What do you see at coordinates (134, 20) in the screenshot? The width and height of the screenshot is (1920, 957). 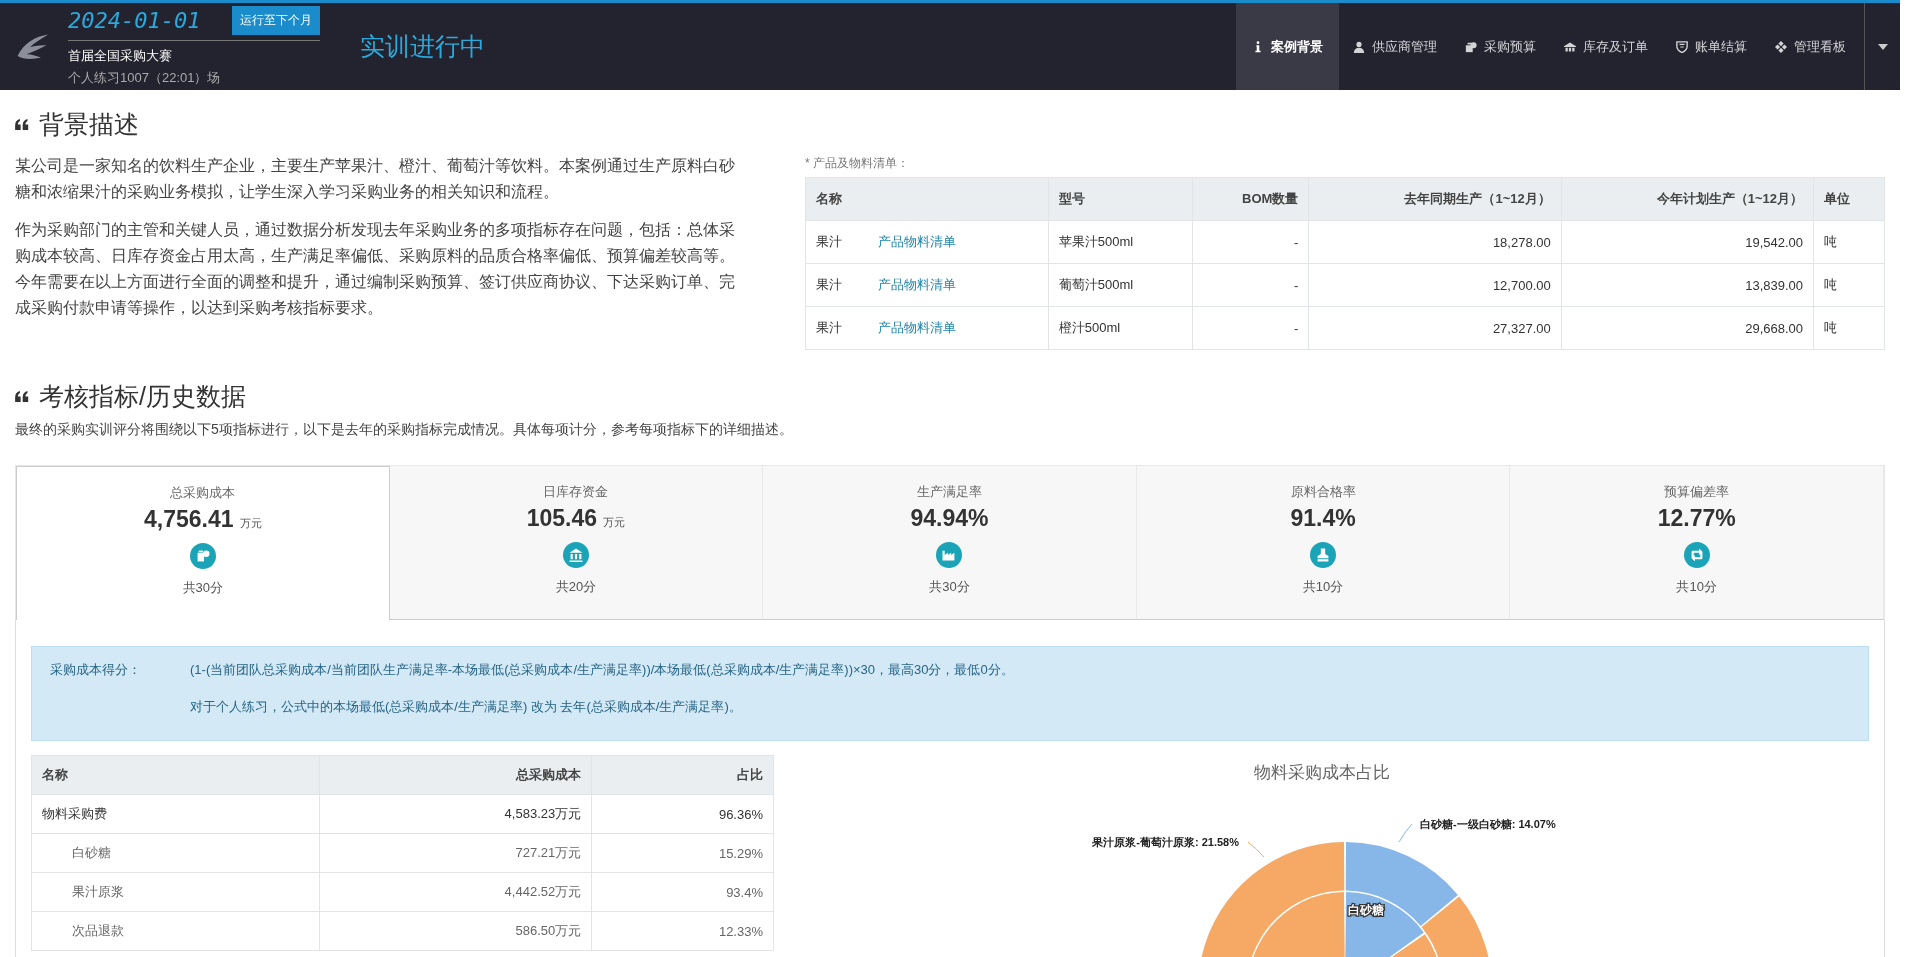 I see `current-date: 2024-01-01` at bounding box center [134, 20].